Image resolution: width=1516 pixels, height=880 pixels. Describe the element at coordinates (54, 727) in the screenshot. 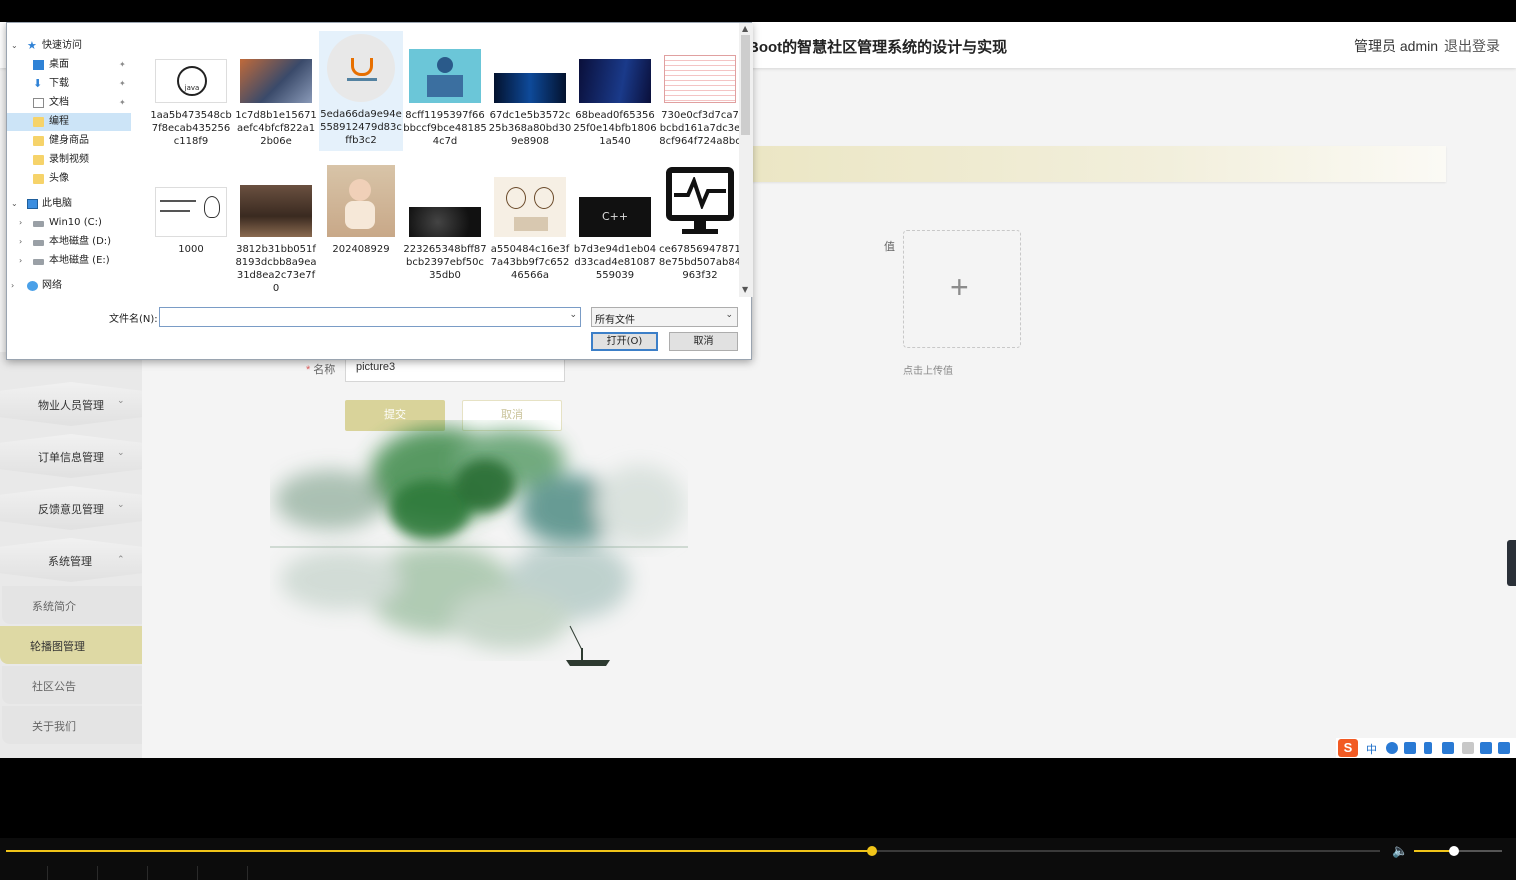

I see `submenu-label: 关于我们` at that location.